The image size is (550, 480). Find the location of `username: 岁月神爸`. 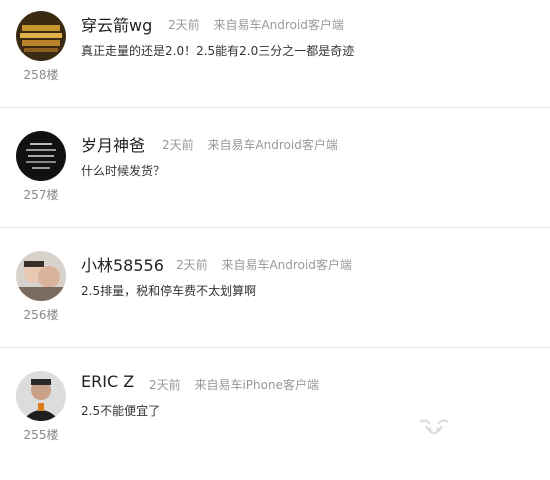

username: 岁月神爸 is located at coordinates (113, 144).